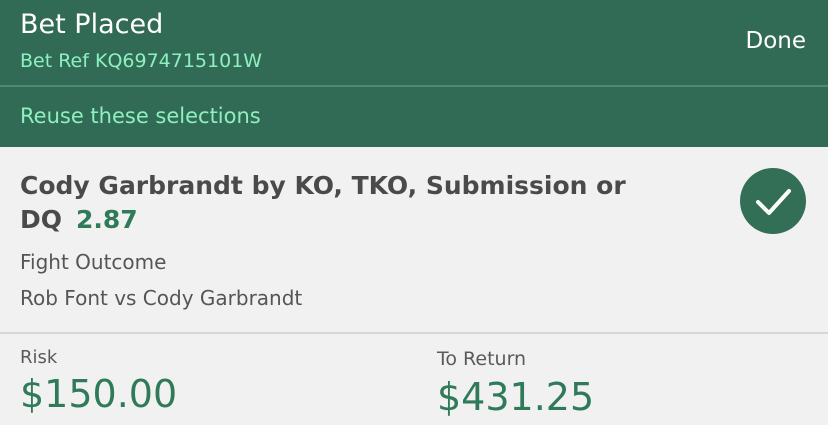 This screenshot has height=425, width=828. Describe the element at coordinates (39, 357) in the screenshot. I see `risk-label: Risk` at that location.